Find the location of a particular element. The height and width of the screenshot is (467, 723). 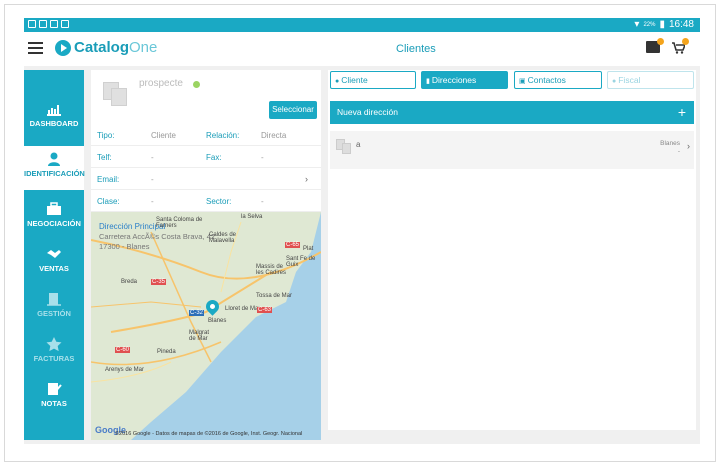

battery-level: 22% is located at coordinates (649, 24).